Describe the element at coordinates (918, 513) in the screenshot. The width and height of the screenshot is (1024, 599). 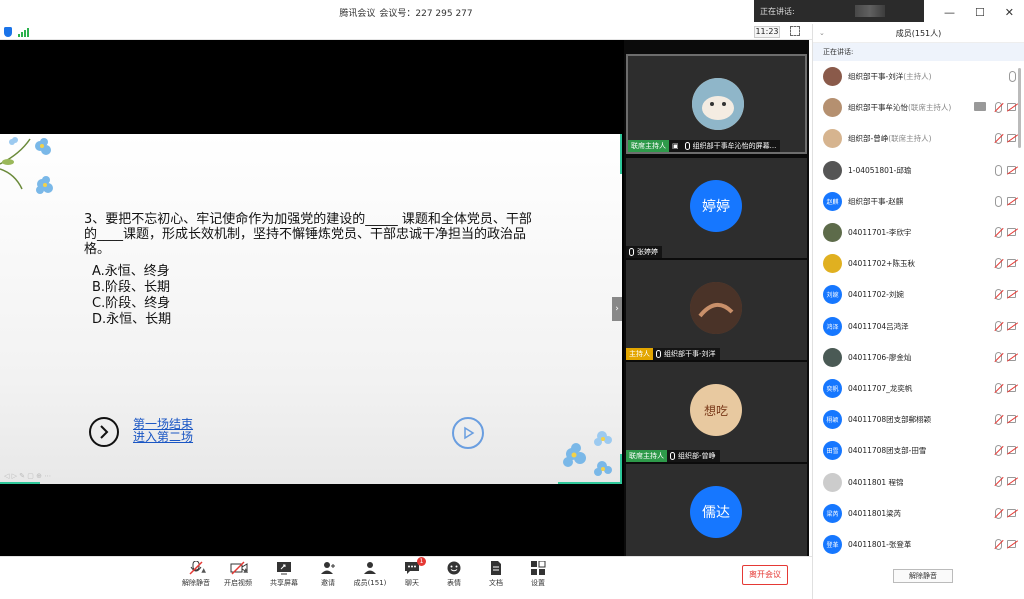
I see `member-row: 梁芮 04011801梁芮` at that location.